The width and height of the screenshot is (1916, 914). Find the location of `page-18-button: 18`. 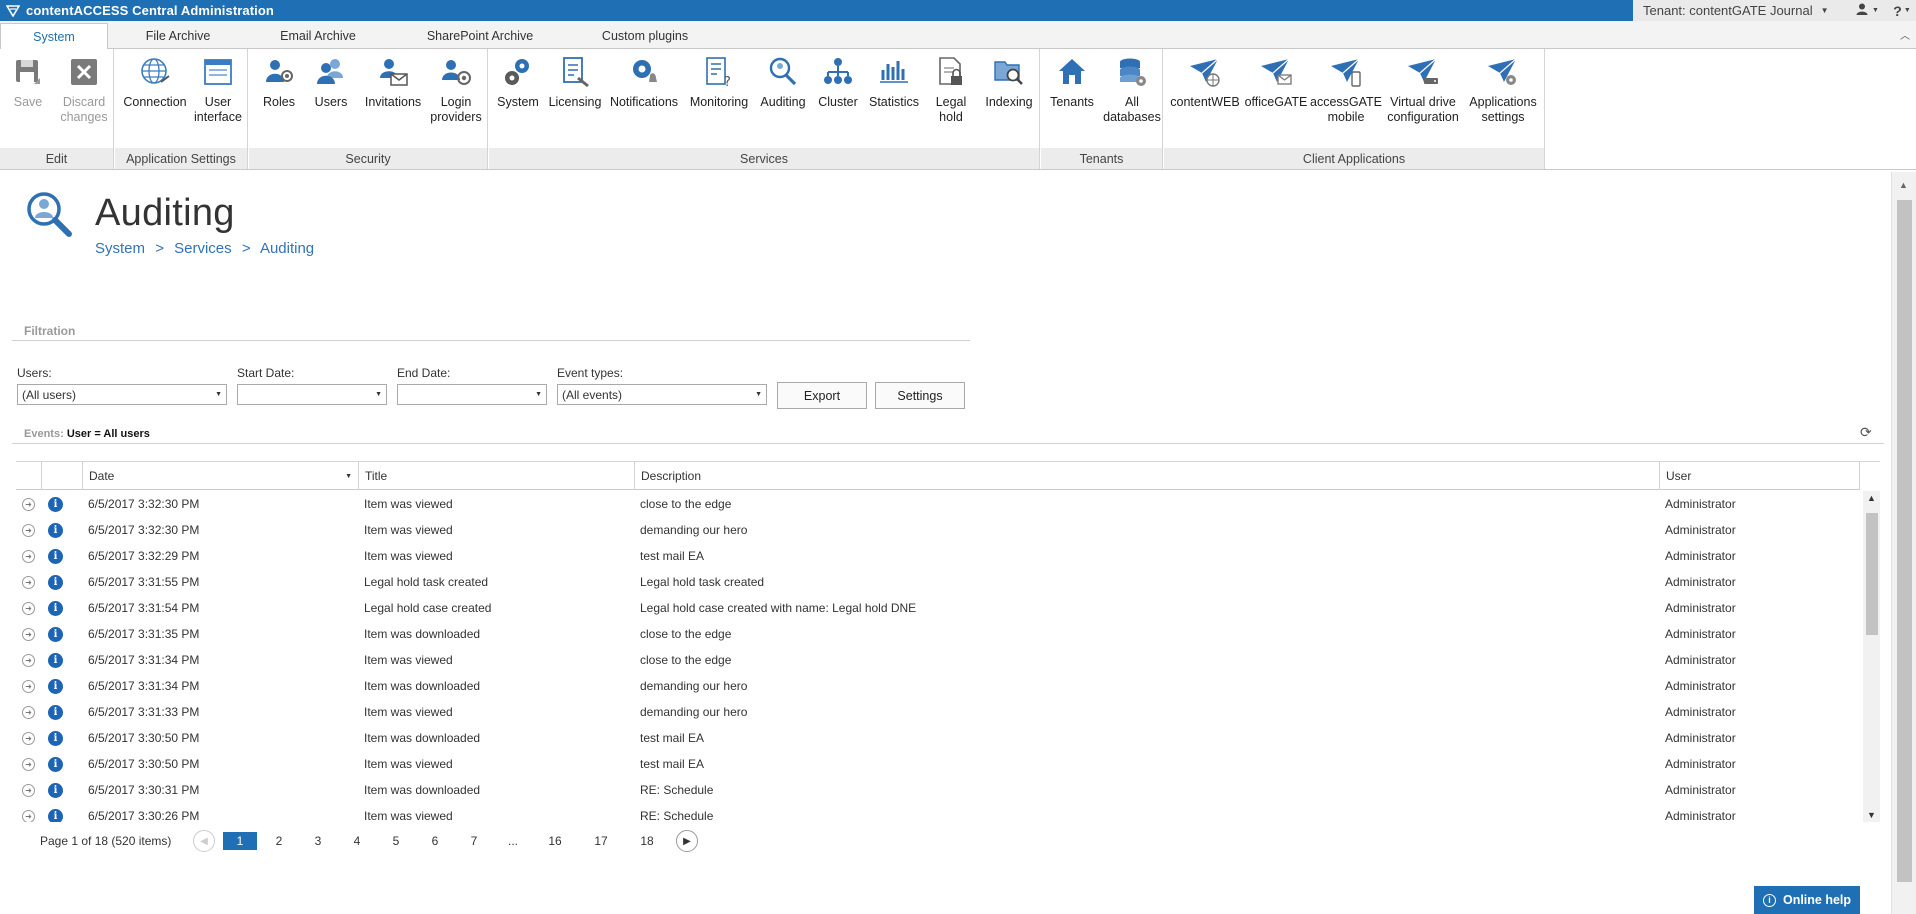

page-18-button: 18 is located at coordinates (647, 841).